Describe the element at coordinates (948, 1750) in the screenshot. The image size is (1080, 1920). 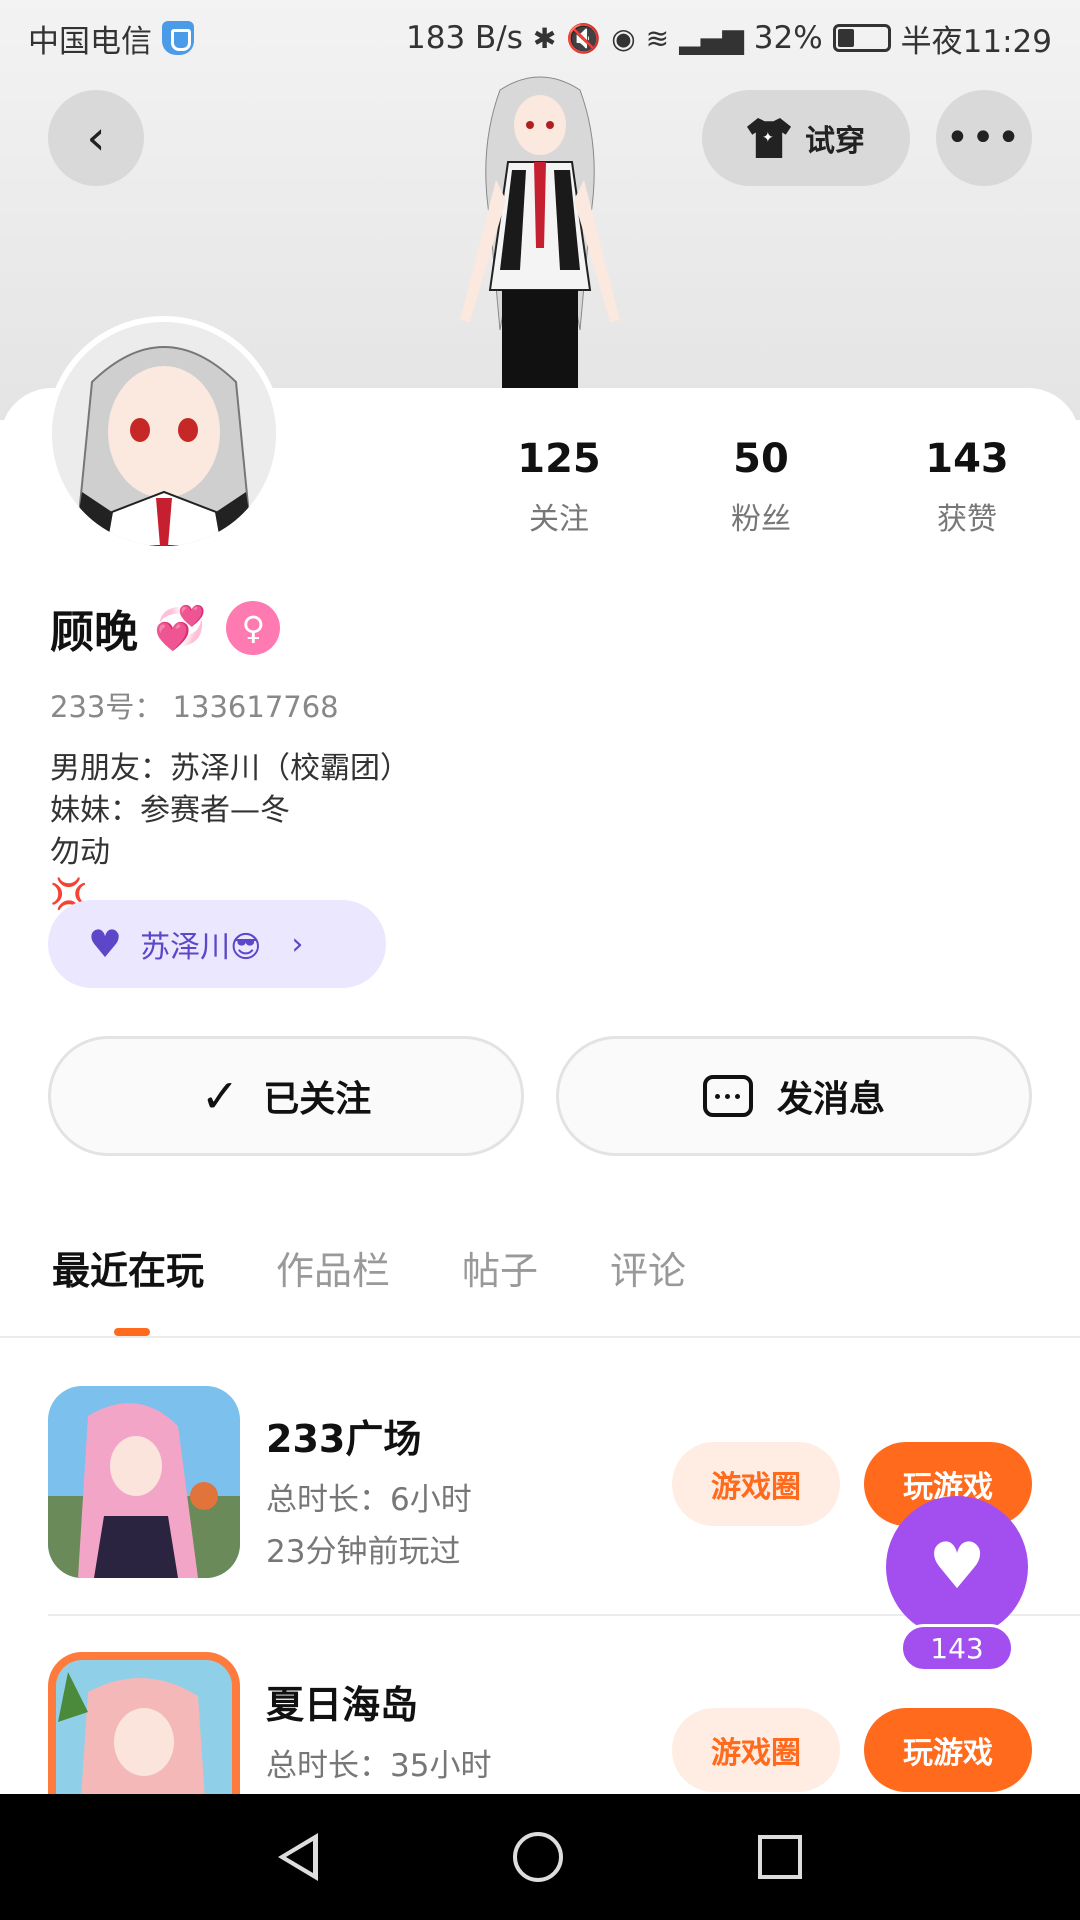
I see `play-game-button: 玩游戏` at that location.